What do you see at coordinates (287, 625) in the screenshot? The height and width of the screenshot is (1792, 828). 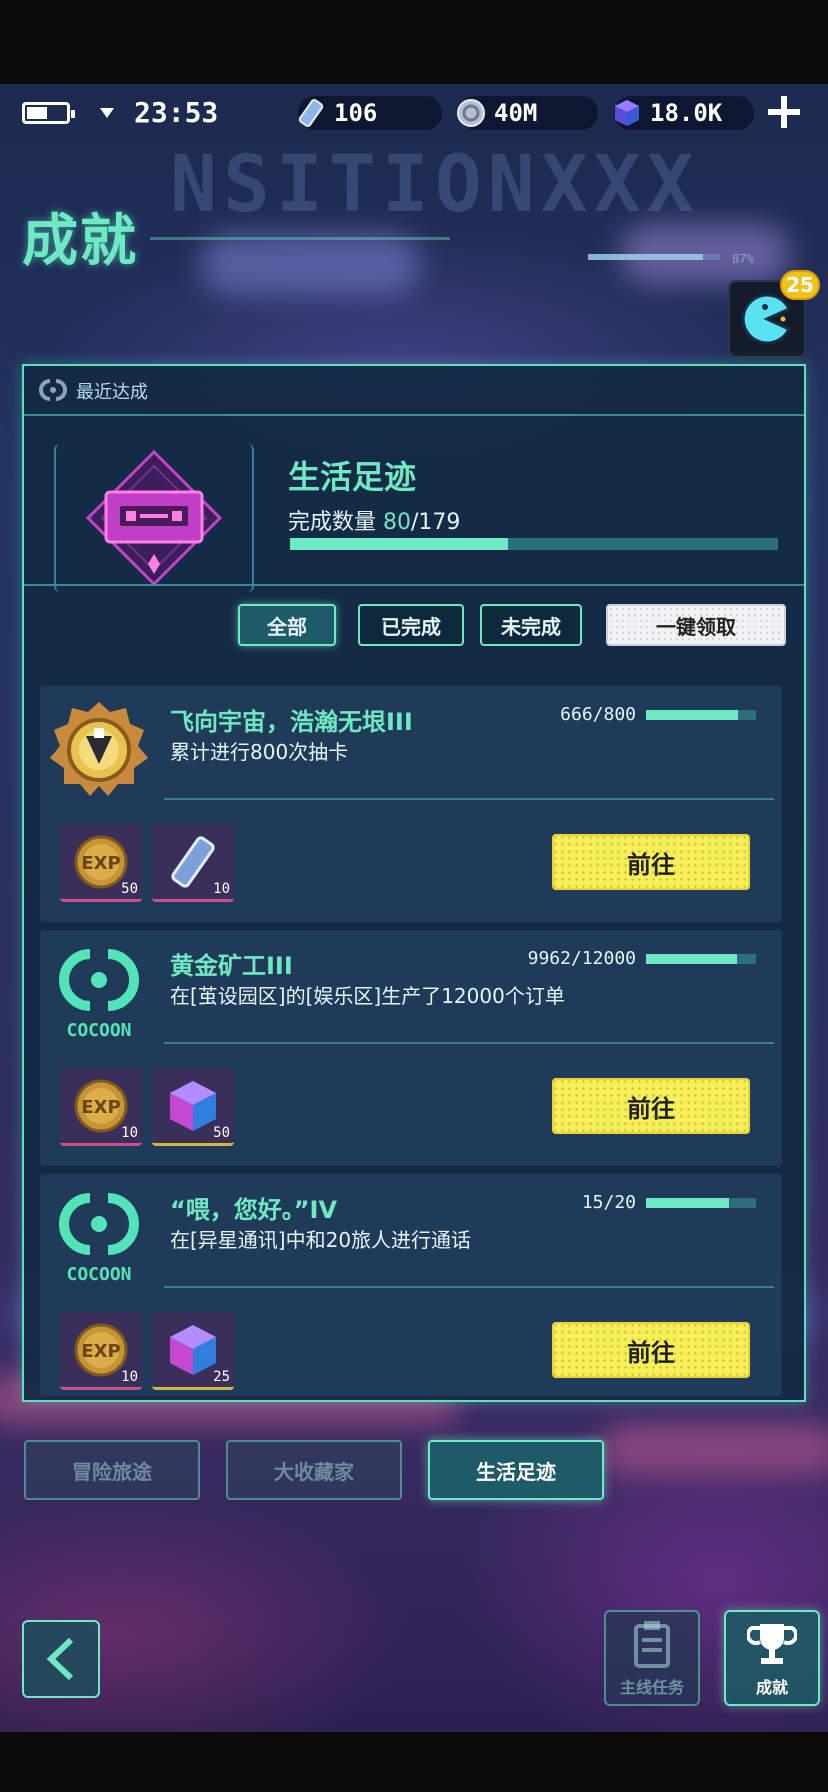 I see `filter-all: 全部` at bounding box center [287, 625].